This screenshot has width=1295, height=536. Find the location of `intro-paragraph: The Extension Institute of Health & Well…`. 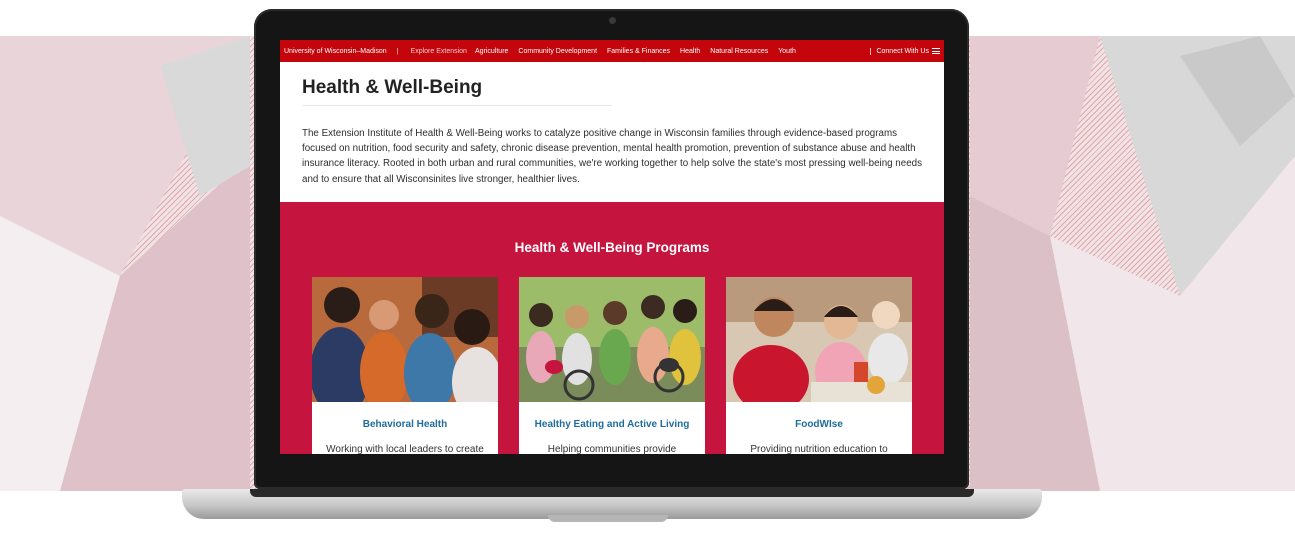

intro-paragraph: The Extension Institute of Health & Well… is located at coordinates (612, 156).